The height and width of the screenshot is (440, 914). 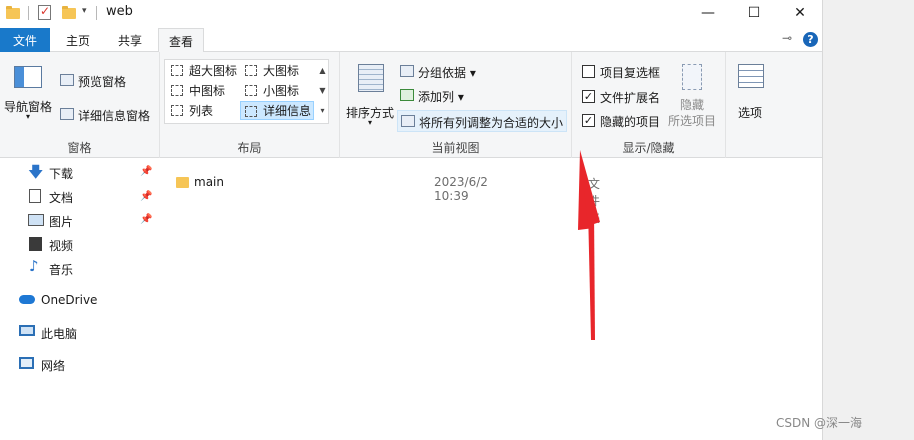 I want to click on layout-item-label: 超大图标, so click(x=213, y=71).